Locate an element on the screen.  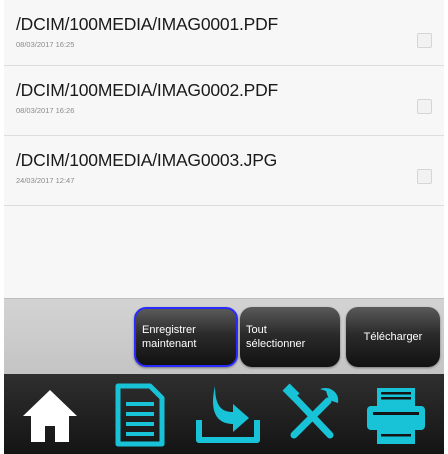
download-label: Télécharger is located at coordinates (393, 337).